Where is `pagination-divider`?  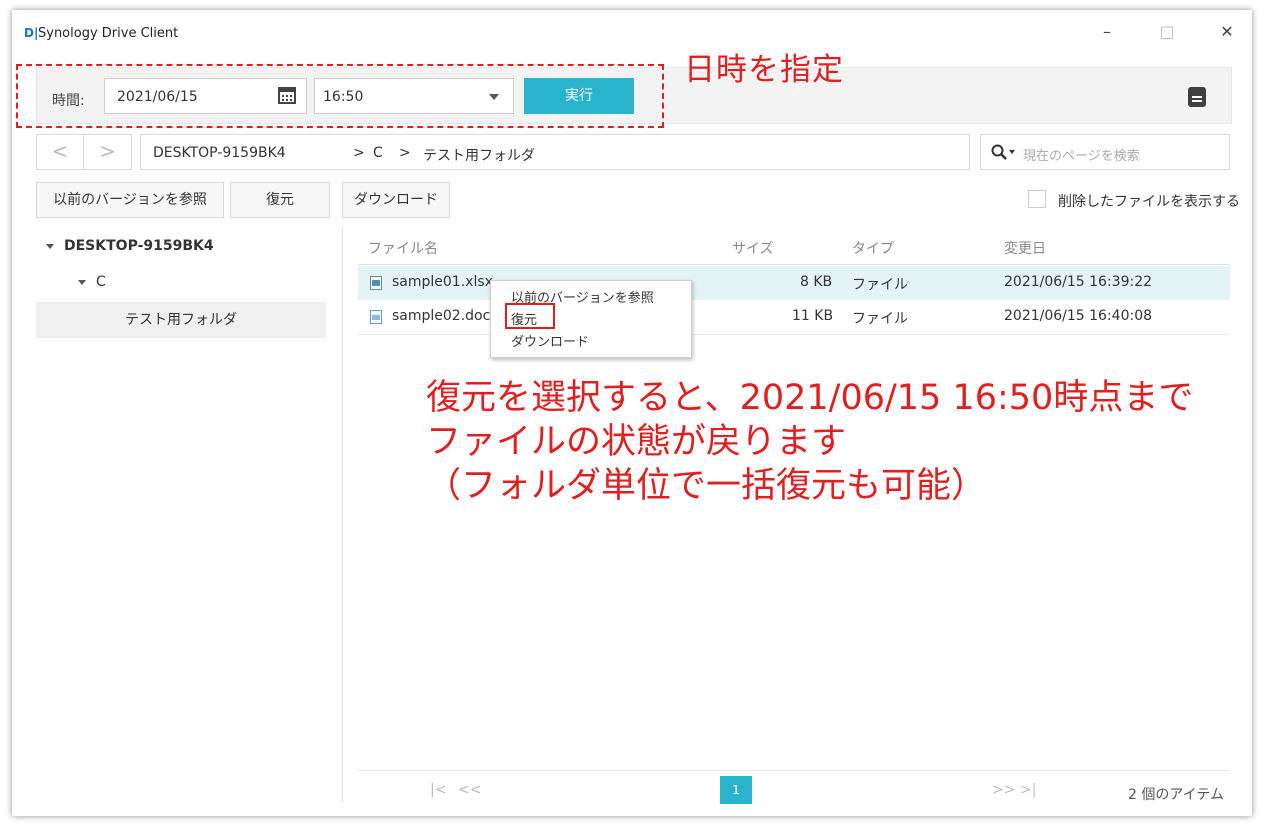
pagination-divider is located at coordinates (794, 770).